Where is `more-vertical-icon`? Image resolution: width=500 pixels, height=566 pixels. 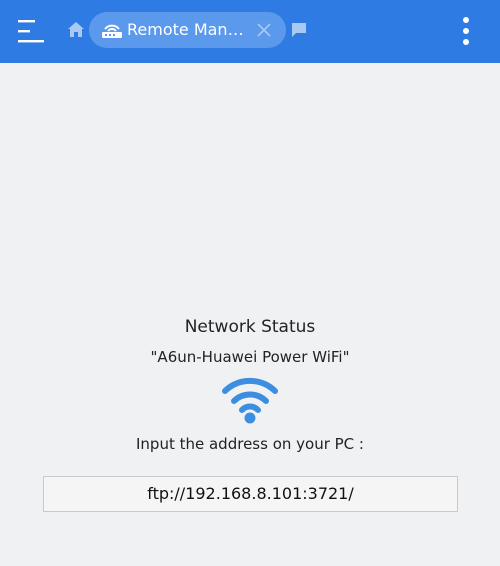
more-vertical-icon is located at coordinates (466, 31).